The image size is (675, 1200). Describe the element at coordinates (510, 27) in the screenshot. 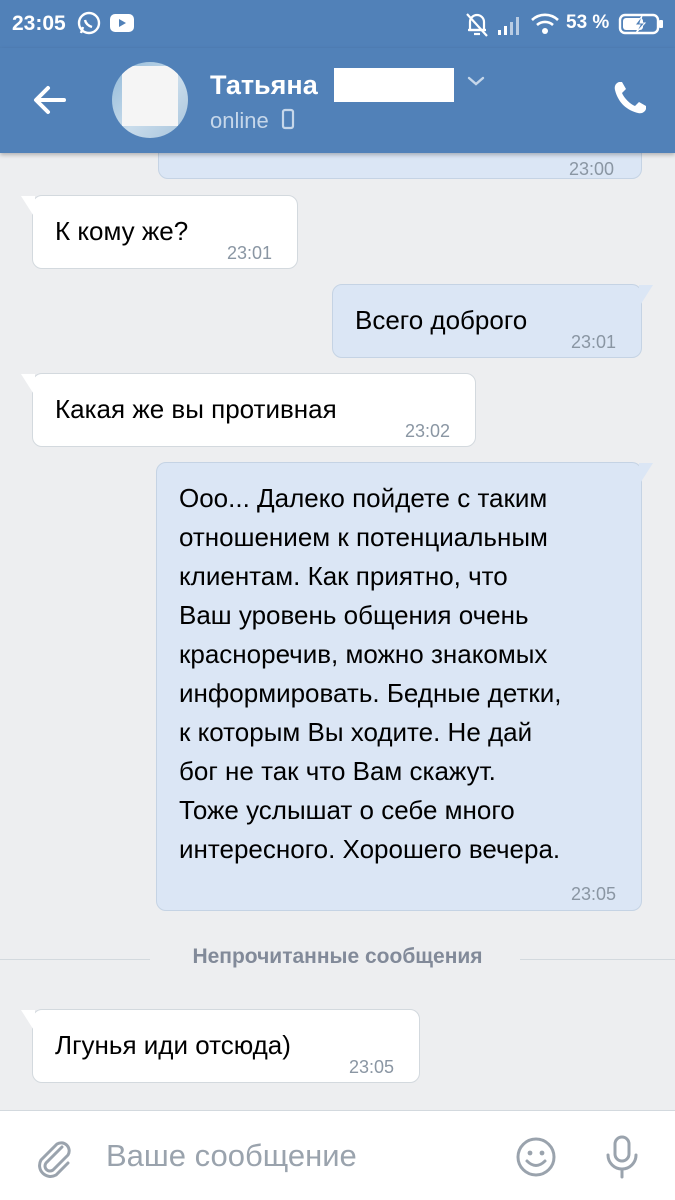

I see `signal-icon` at that location.